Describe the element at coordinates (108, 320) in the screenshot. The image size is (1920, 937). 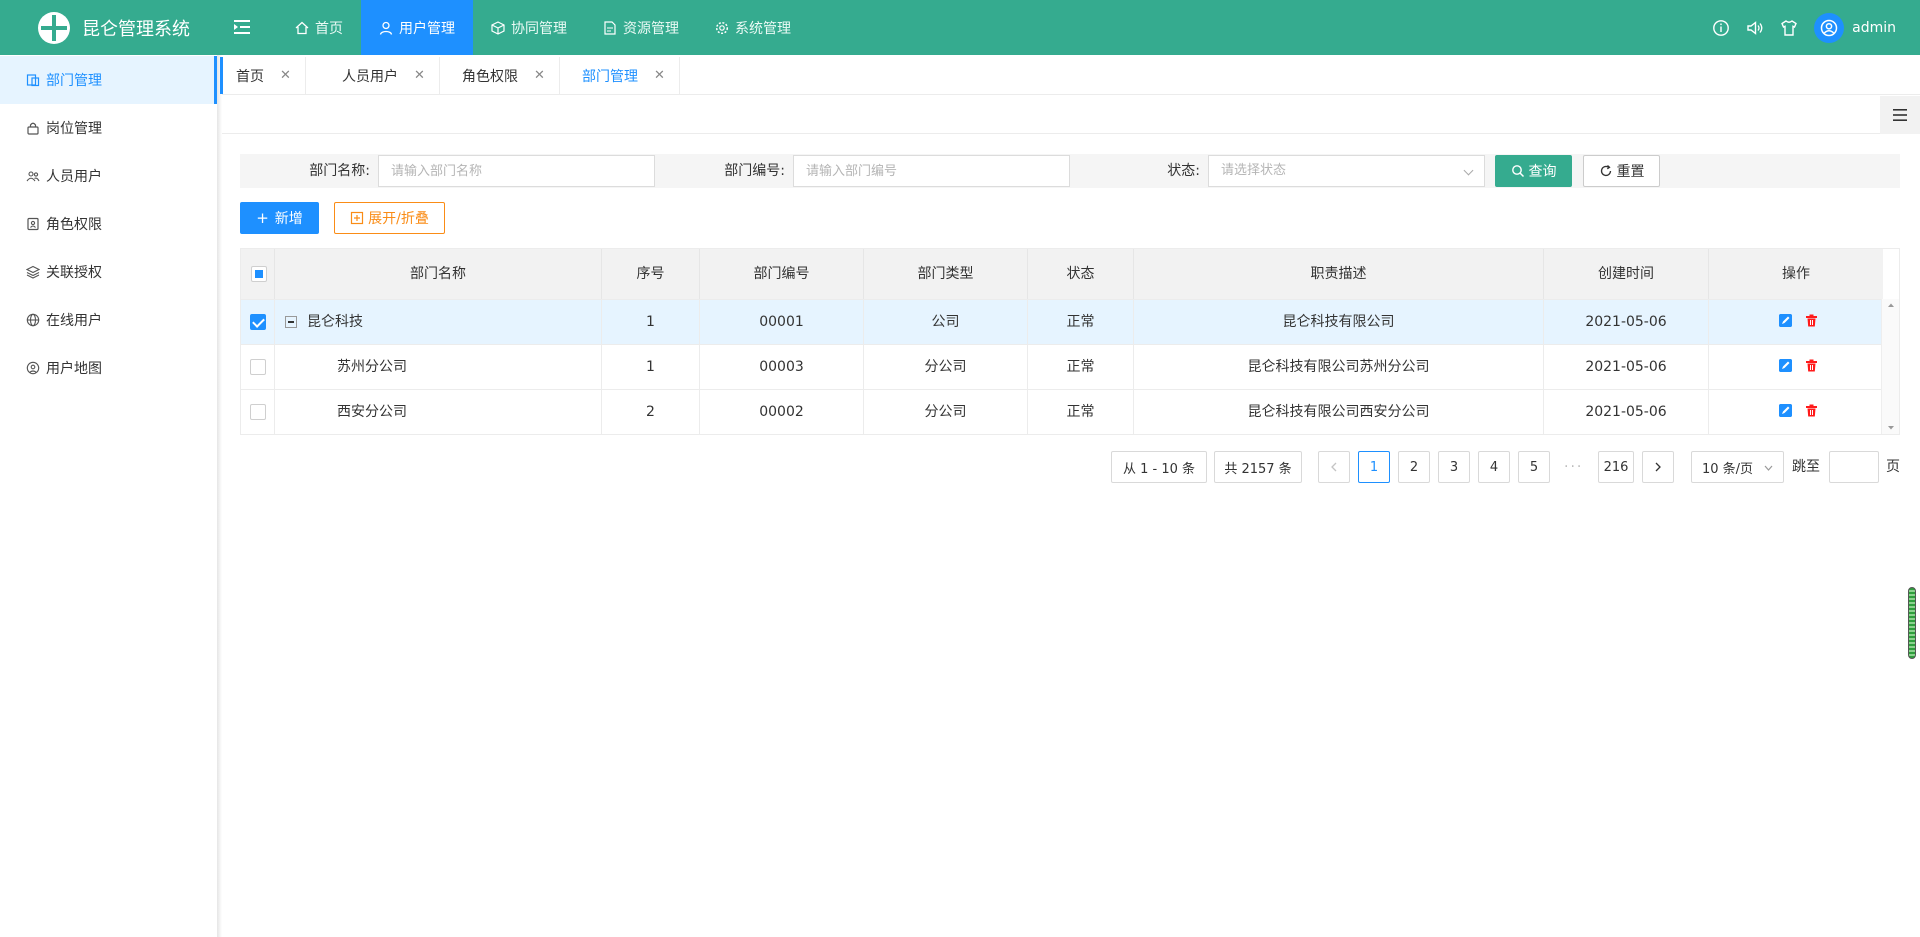
I see `sidebar-item-online-users: 在线用户` at that location.